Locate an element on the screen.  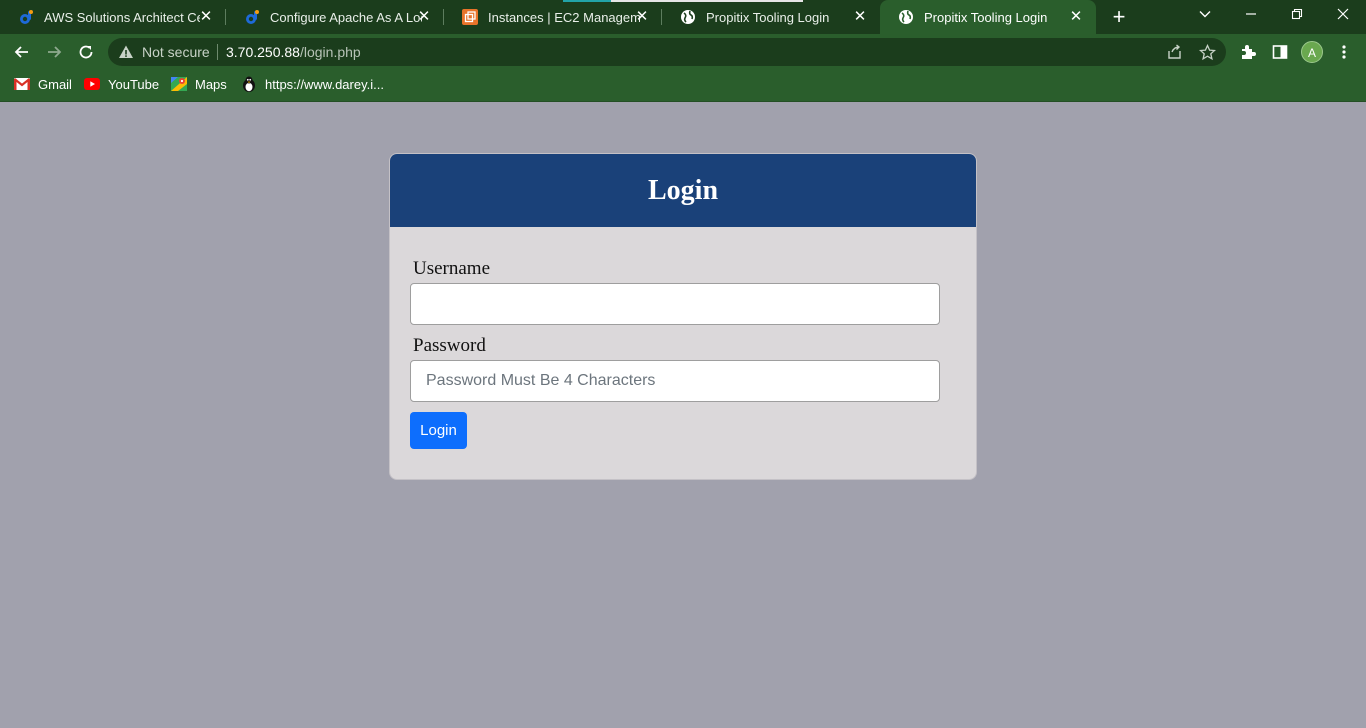
divider is located at coordinates (217, 52).